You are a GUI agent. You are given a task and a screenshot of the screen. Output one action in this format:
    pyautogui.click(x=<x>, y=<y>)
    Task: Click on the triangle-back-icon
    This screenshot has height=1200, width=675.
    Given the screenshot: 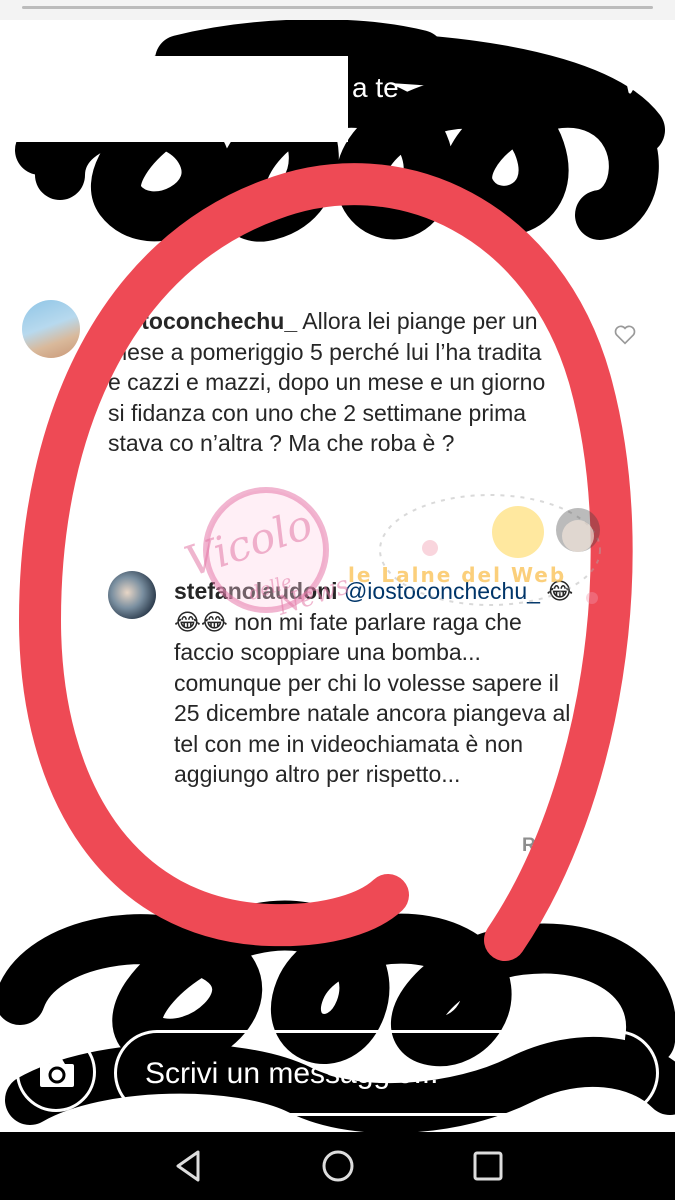 What is the action you would take?
    pyautogui.click(x=188, y=1166)
    